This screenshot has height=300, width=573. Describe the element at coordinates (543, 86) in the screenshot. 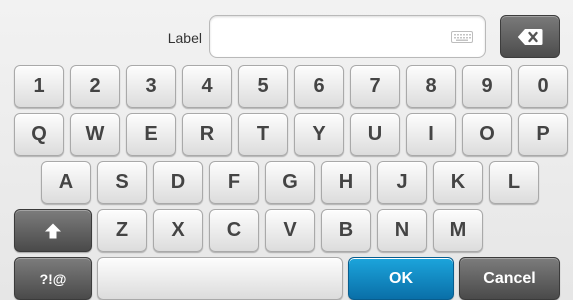

I see `key-0: 0` at that location.